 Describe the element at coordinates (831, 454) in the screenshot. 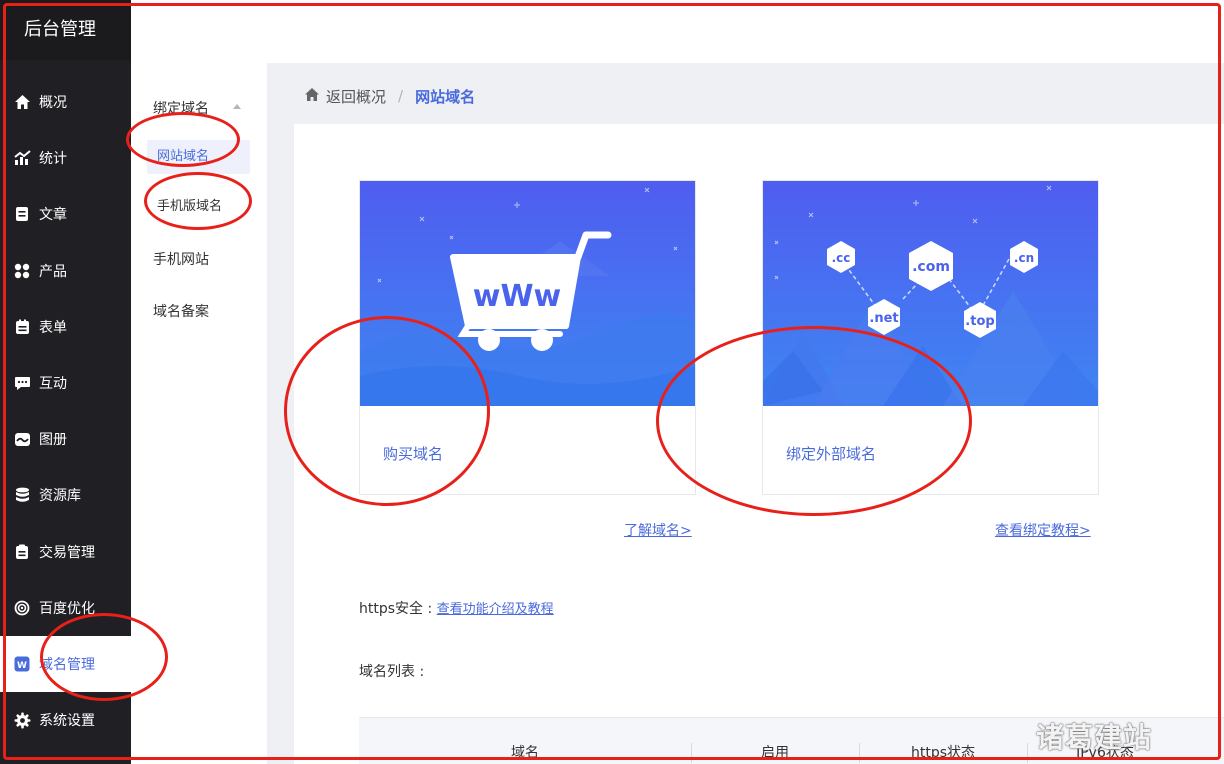

I see `bind-external-domain-label: 绑定外部域名` at that location.